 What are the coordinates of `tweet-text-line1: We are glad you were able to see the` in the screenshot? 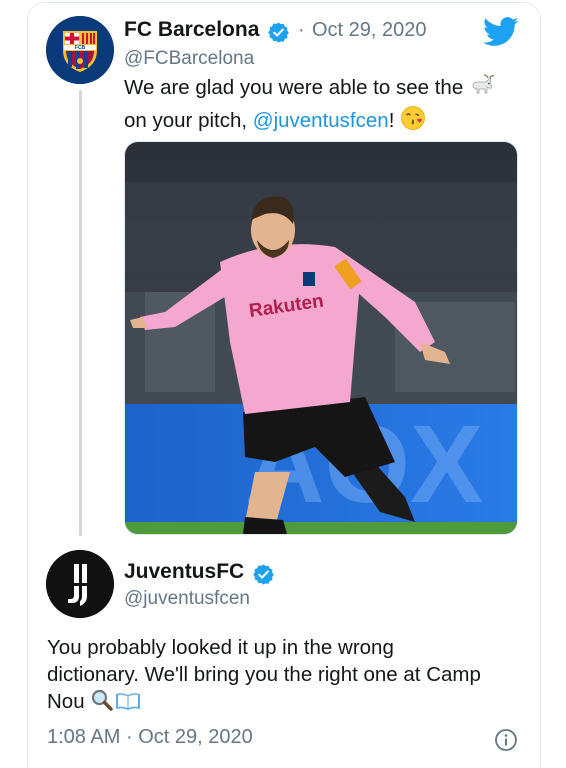 It's located at (294, 87).